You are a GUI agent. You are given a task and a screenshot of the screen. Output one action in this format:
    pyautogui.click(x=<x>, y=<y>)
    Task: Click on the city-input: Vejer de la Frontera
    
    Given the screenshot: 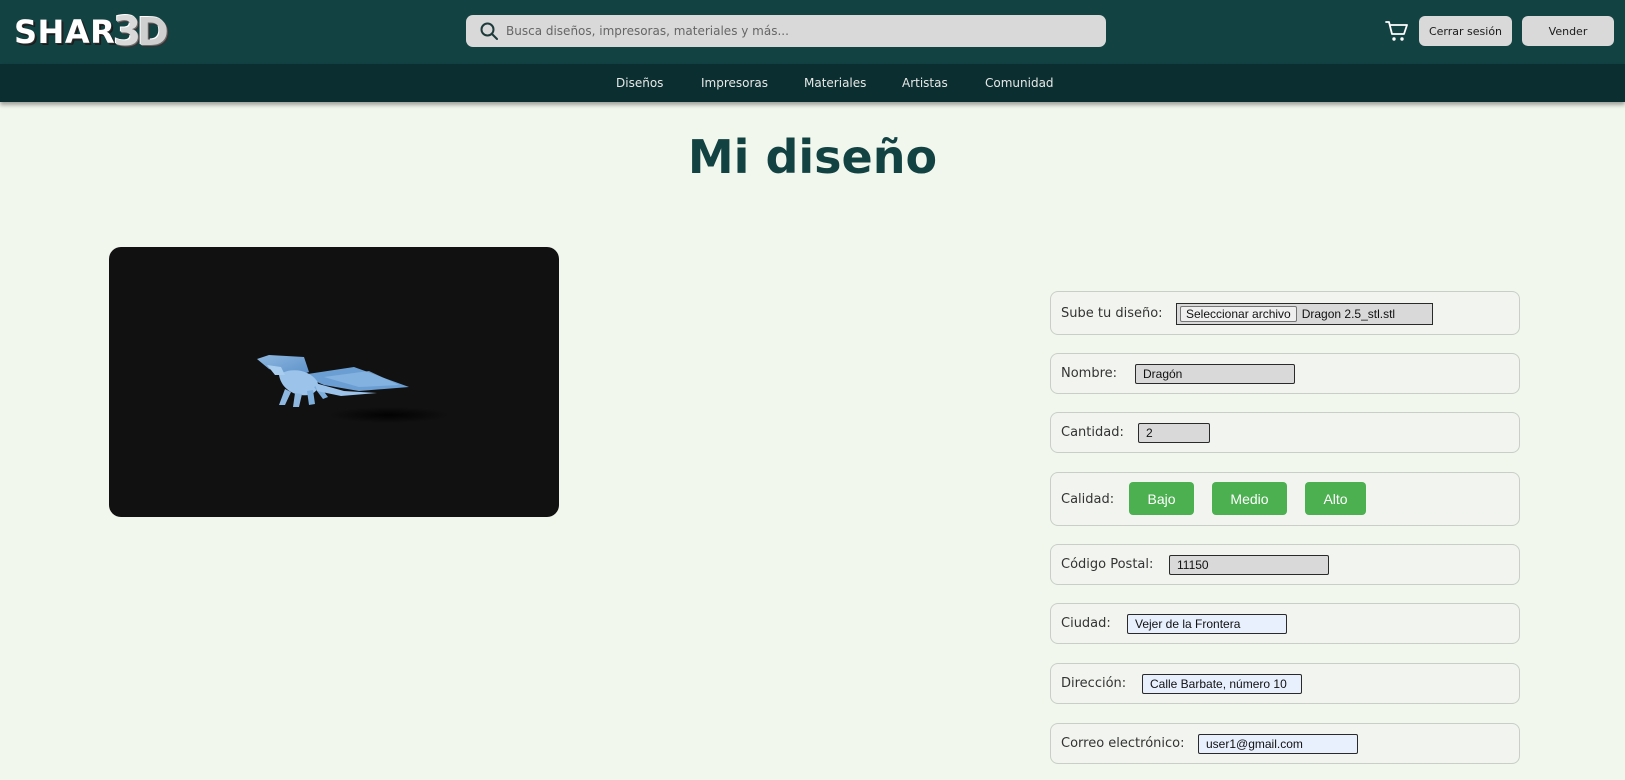 What is the action you would take?
    pyautogui.click(x=1207, y=624)
    